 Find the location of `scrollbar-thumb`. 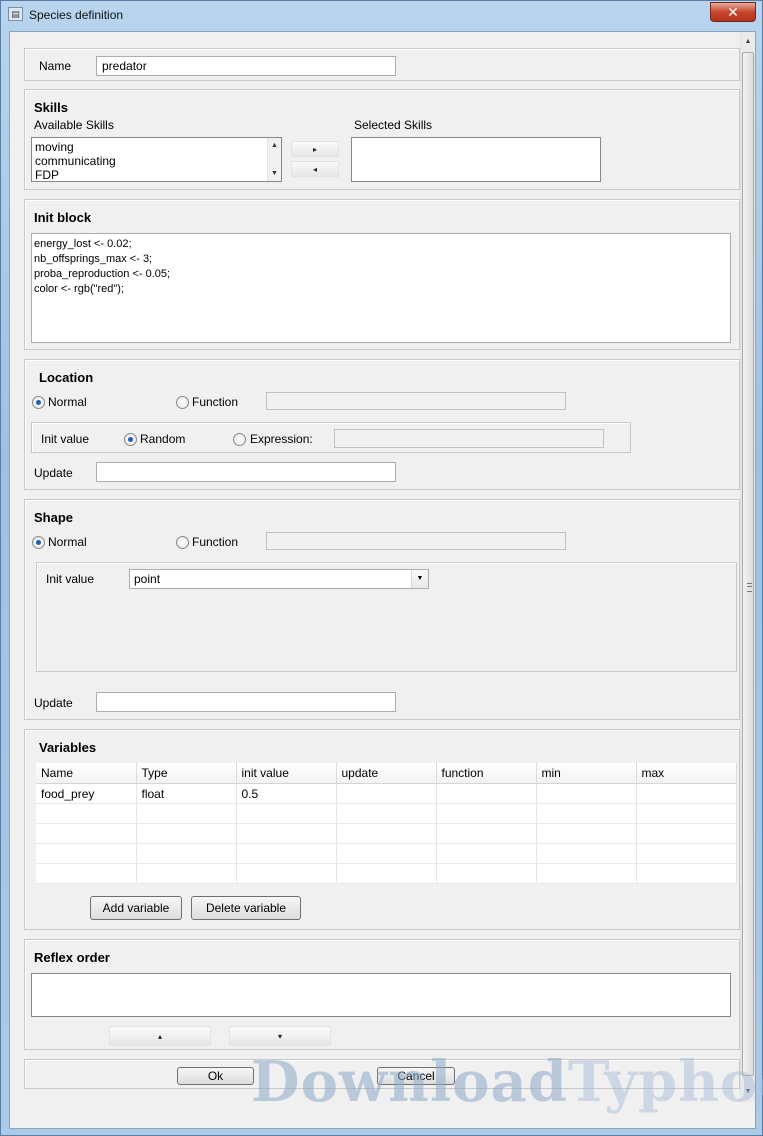

scrollbar-thumb is located at coordinates (748, 564).